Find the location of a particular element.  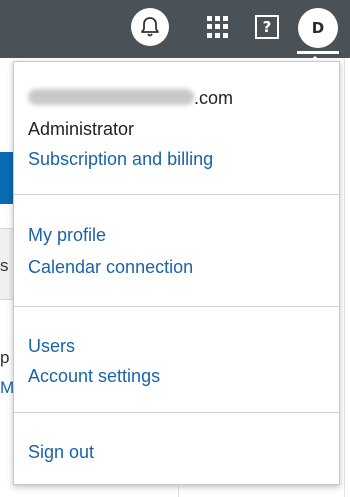

background-text-fragment: p is located at coordinates (5, 357).